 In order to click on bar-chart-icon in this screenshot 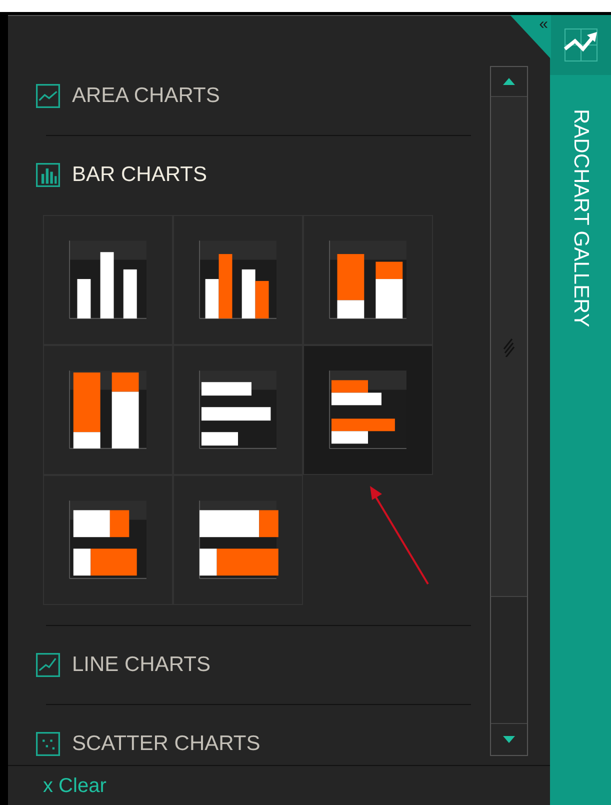, I will do `click(48, 175)`.